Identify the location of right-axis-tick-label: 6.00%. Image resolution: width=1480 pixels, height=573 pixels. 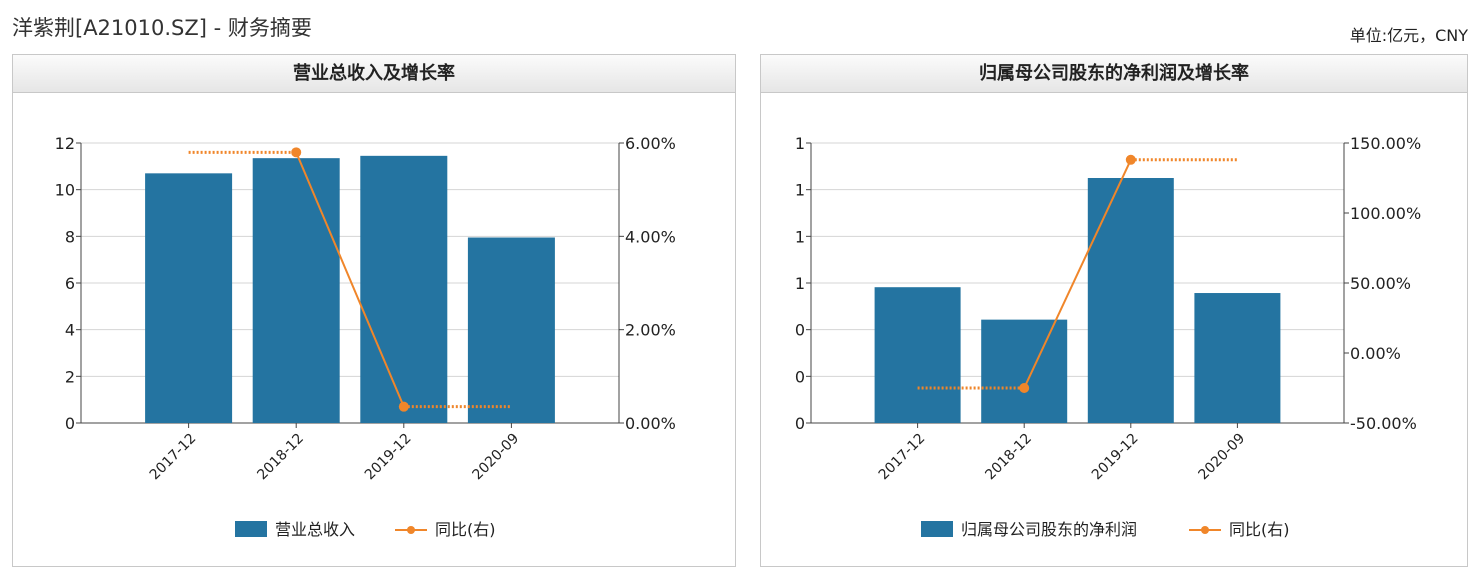
(650, 143).